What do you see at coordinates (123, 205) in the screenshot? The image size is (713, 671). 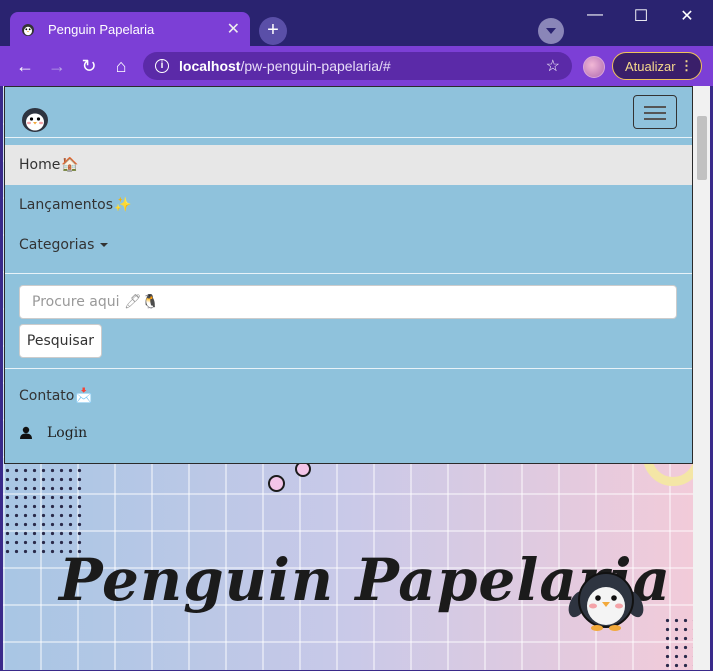 I see `sparkles-icon: ✨` at bounding box center [123, 205].